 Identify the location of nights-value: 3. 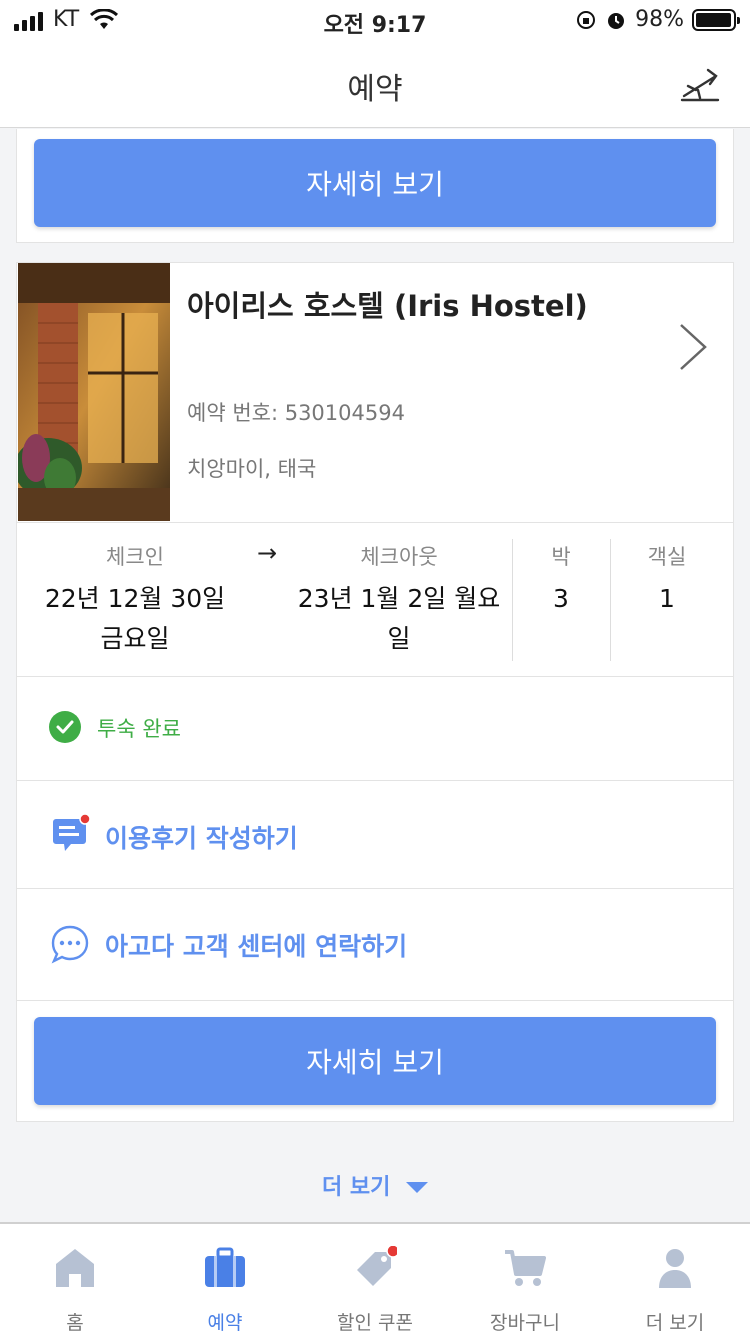
(561, 598).